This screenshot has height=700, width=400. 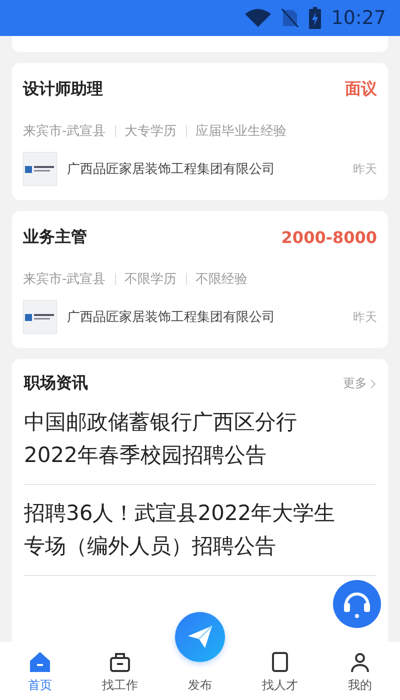 What do you see at coordinates (150, 279) in the screenshot?
I see `job-tag: 不限学历` at bounding box center [150, 279].